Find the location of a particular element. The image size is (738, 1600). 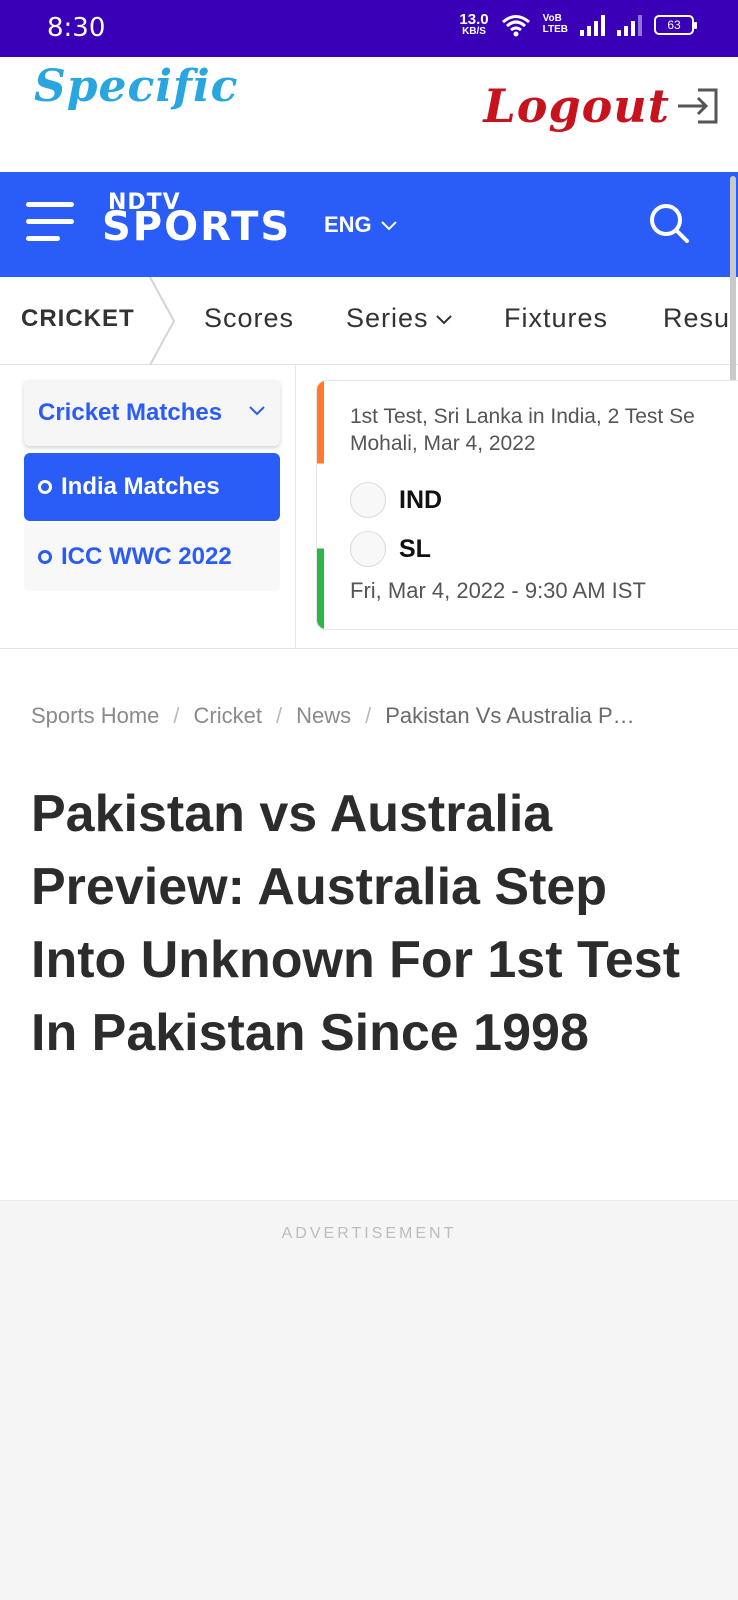

signal-icon-sim2 is located at coordinates (629, 25).